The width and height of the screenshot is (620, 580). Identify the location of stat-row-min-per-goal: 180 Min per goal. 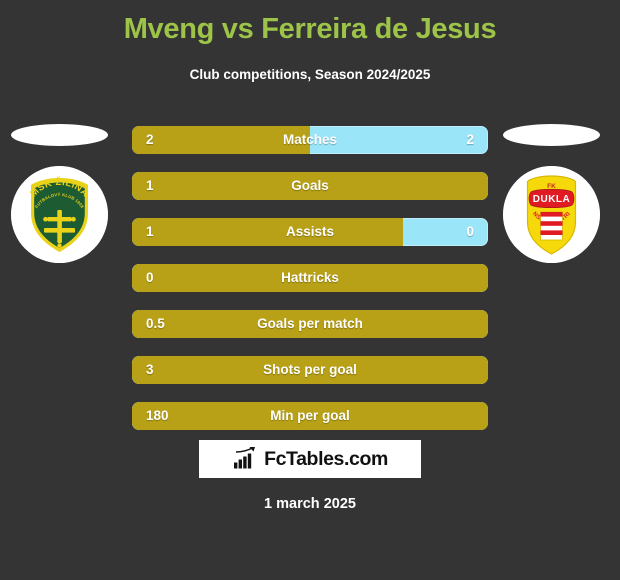
(310, 416).